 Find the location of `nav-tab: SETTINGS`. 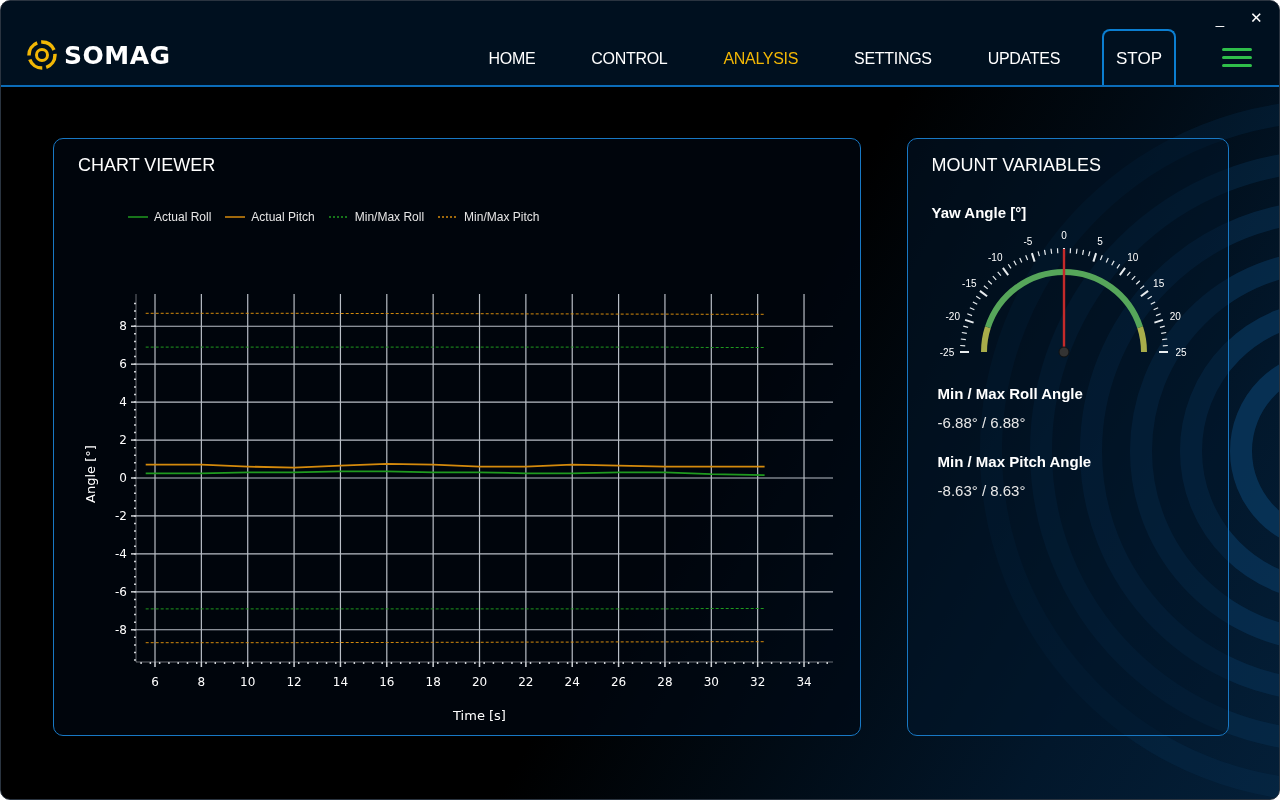

nav-tab: SETTINGS is located at coordinates (893, 59).